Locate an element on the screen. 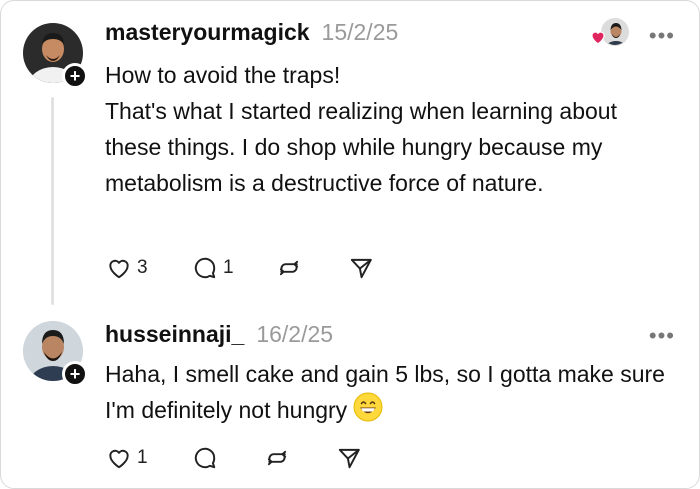 This screenshot has height=489, width=700. username: masteryourmagick is located at coordinates (207, 32).